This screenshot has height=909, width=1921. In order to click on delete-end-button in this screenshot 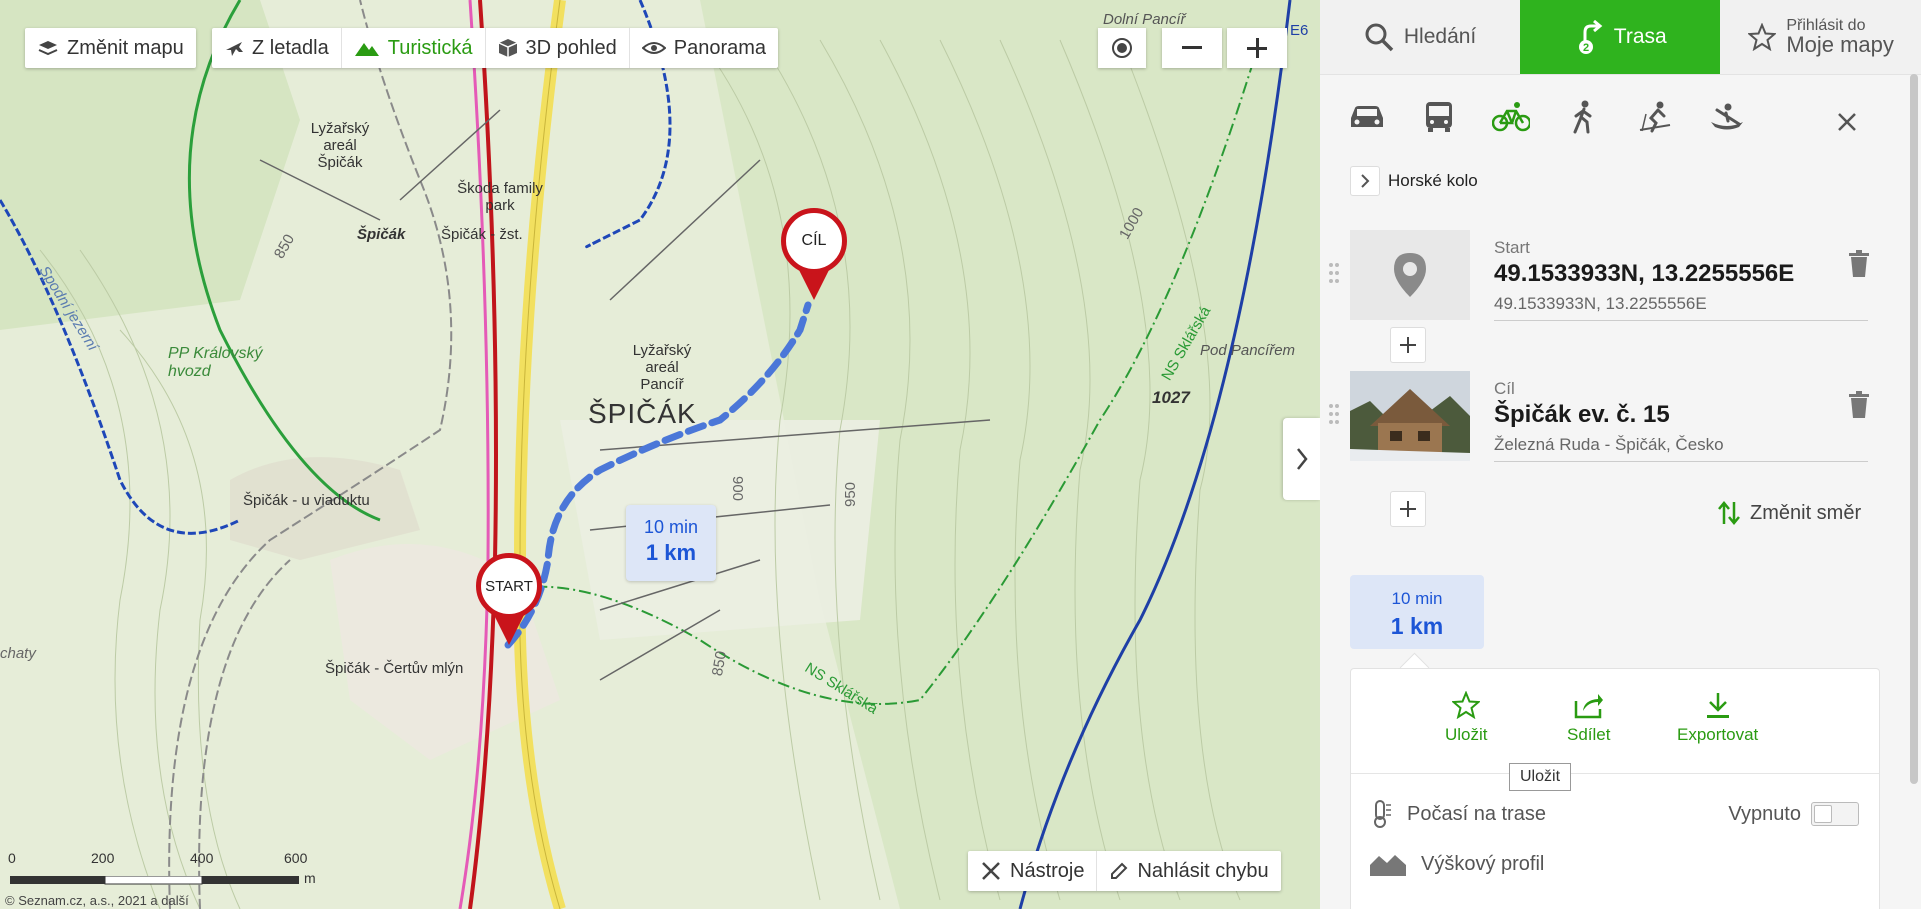, I will do `click(1859, 407)`.